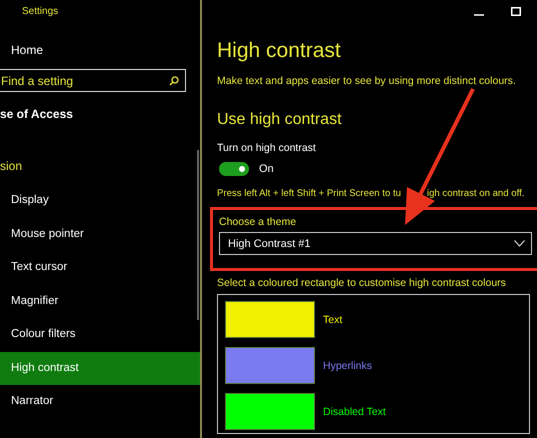 This screenshot has width=537, height=438. Describe the element at coordinates (100, 301) in the screenshot. I see `nav-item: Magnifier` at that location.